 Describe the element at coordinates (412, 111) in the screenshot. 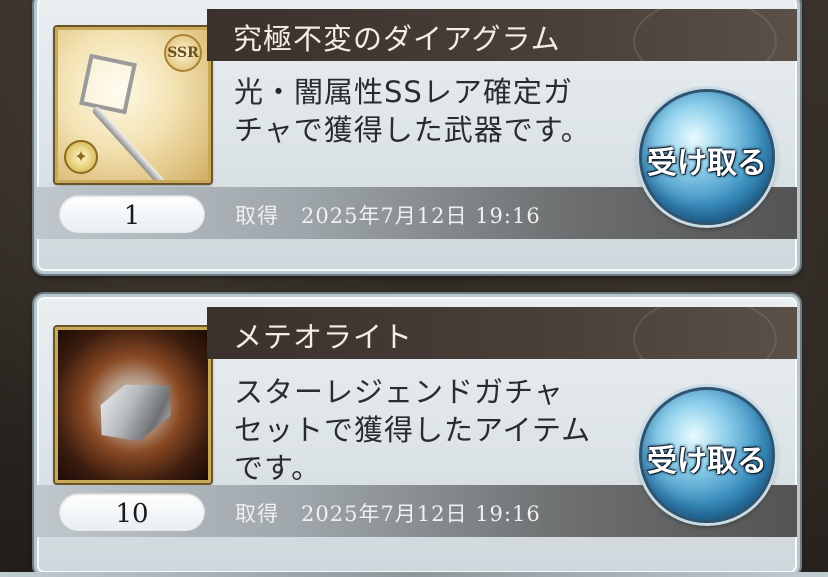

I see `item-description: 光・闇属性SSレア確定ガ チャで獲得した武器です。` at that location.